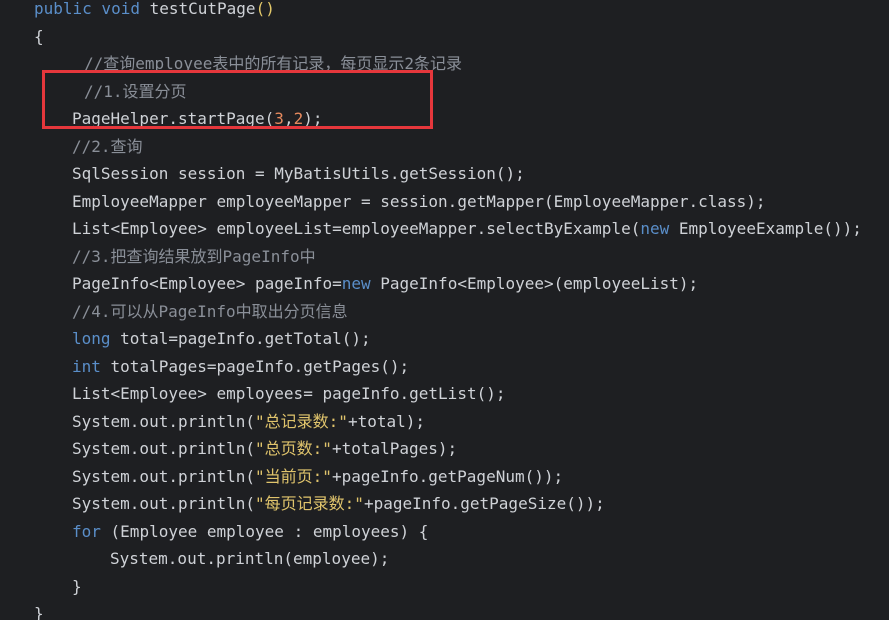 Image resolution: width=889 pixels, height=620 pixels. Describe the element at coordinates (279, 118) in the screenshot. I see `number-literal: 3` at that location.